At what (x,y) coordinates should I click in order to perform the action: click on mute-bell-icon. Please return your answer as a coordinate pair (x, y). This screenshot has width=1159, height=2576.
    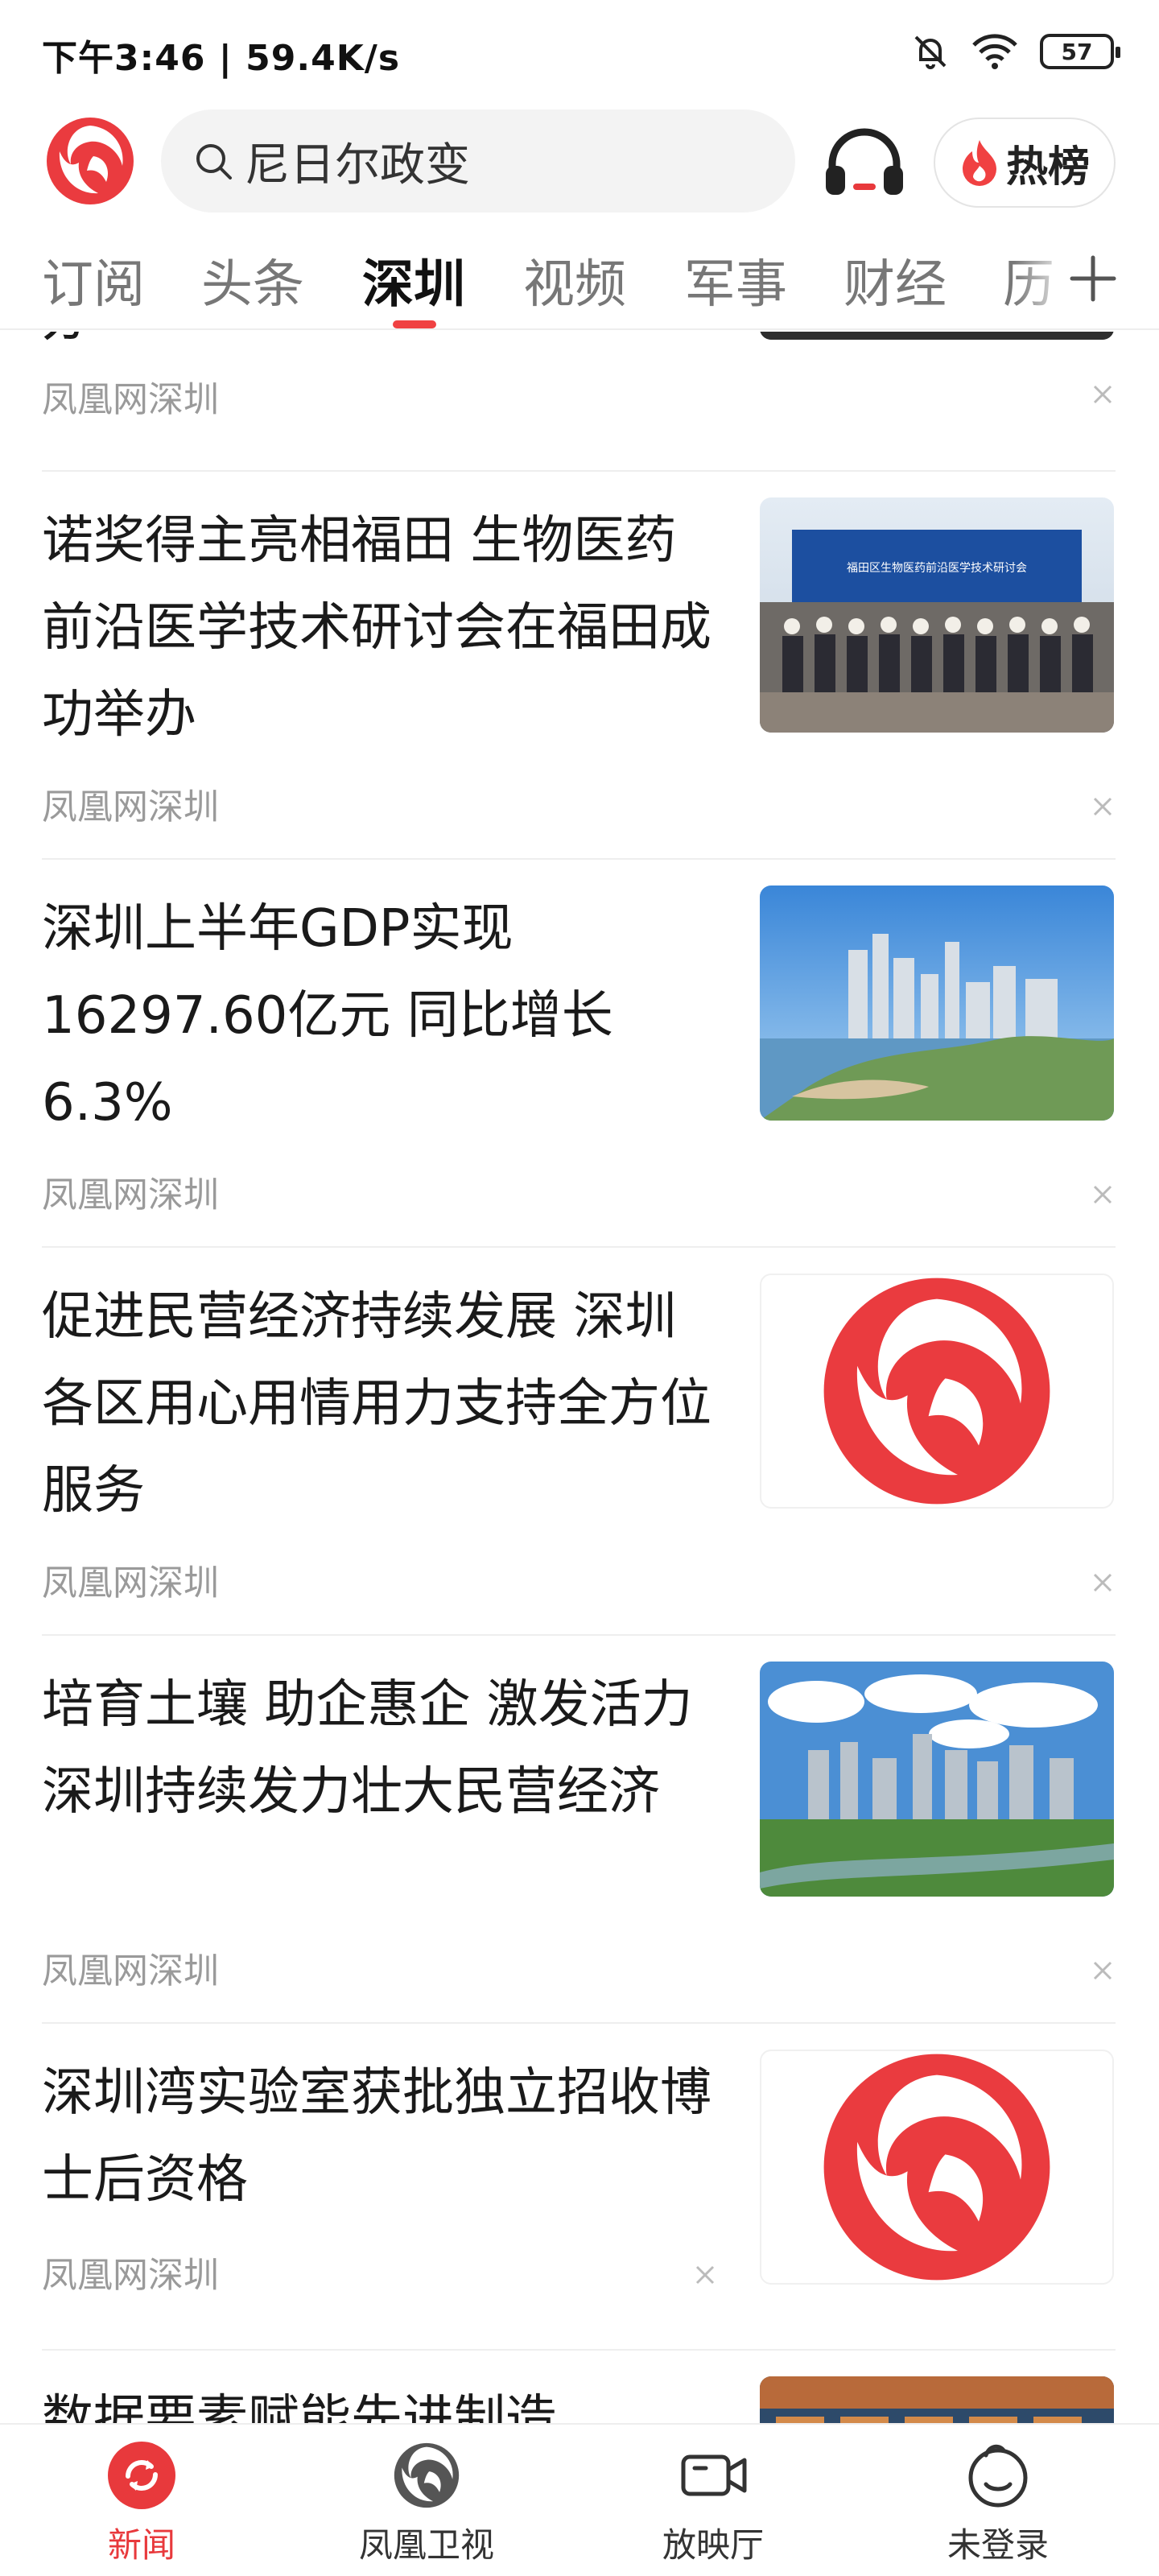
    Looking at the image, I should click on (930, 52).